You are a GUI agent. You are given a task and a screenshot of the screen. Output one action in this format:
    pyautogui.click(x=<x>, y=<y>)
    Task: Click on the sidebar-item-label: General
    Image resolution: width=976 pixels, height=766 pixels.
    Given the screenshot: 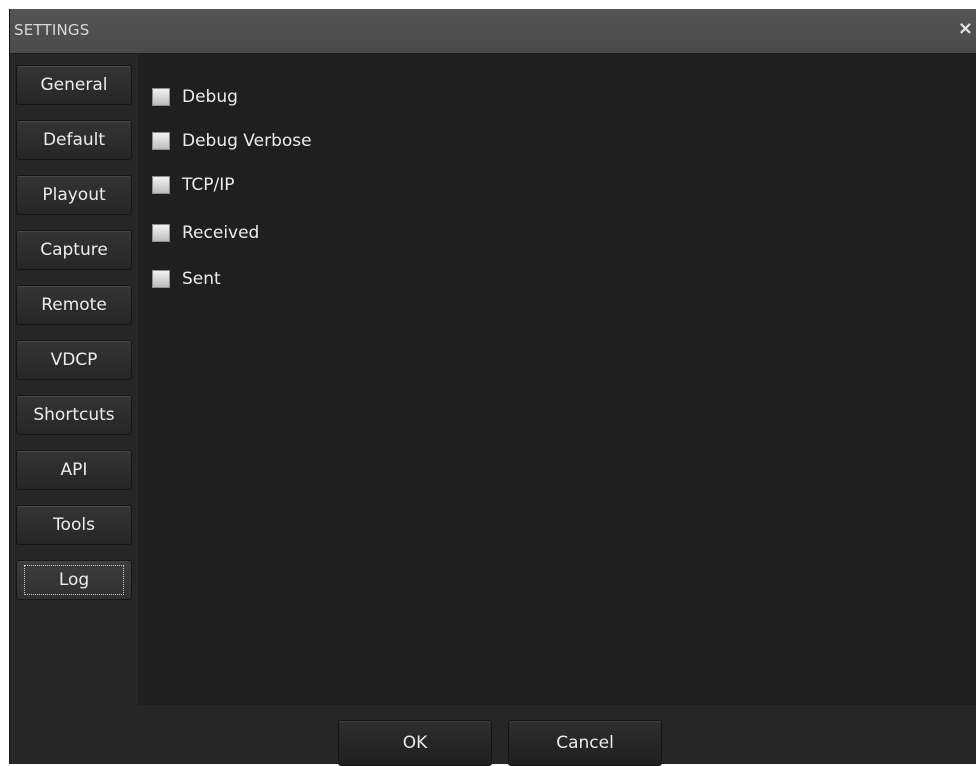 What is the action you would take?
    pyautogui.click(x=74, y=85)
    